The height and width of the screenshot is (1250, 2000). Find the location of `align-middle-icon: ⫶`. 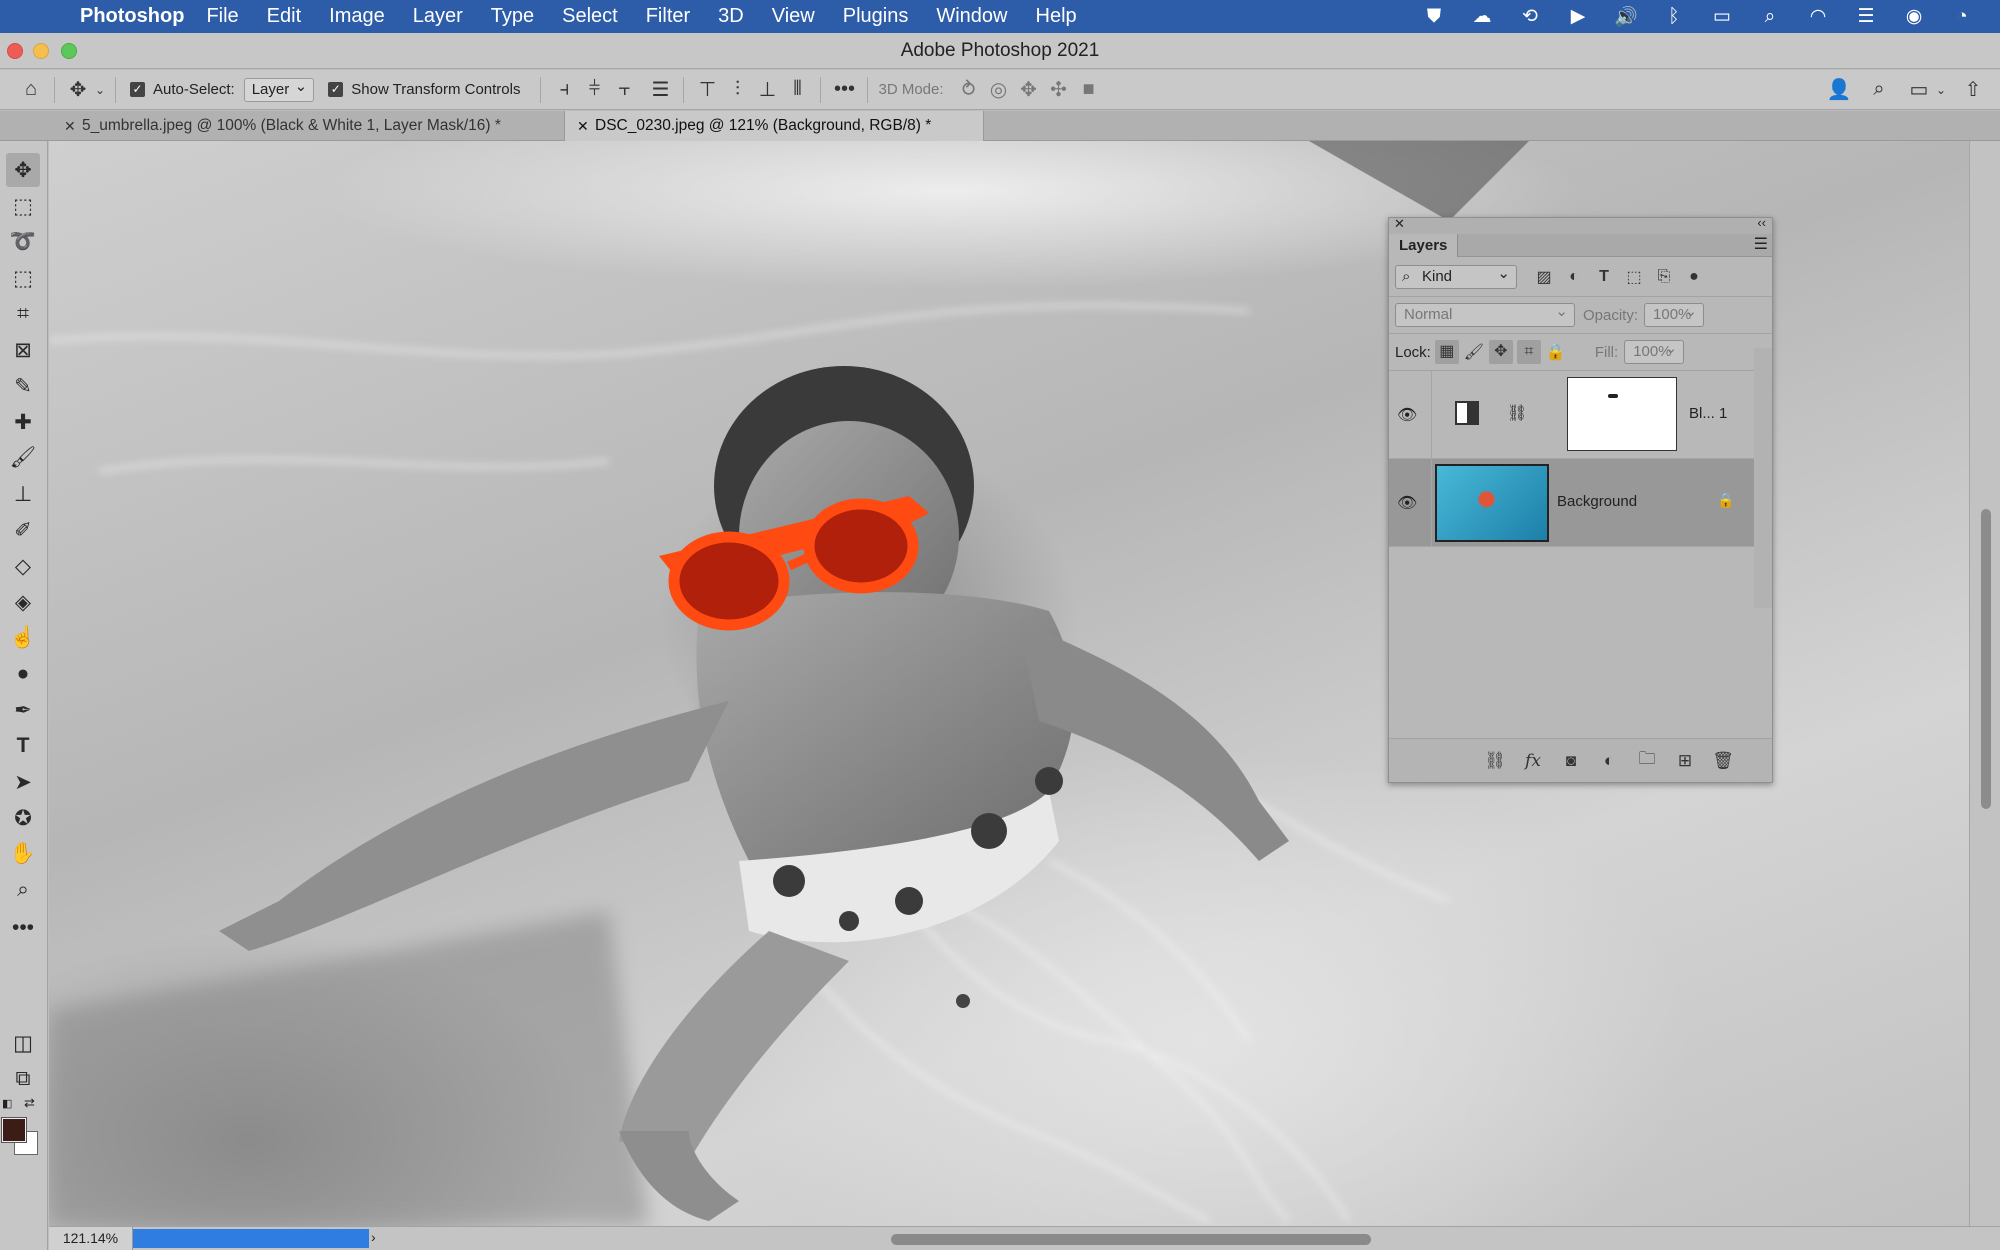

align-middle-icon: ⫶ is located at coordinates (737, 90).